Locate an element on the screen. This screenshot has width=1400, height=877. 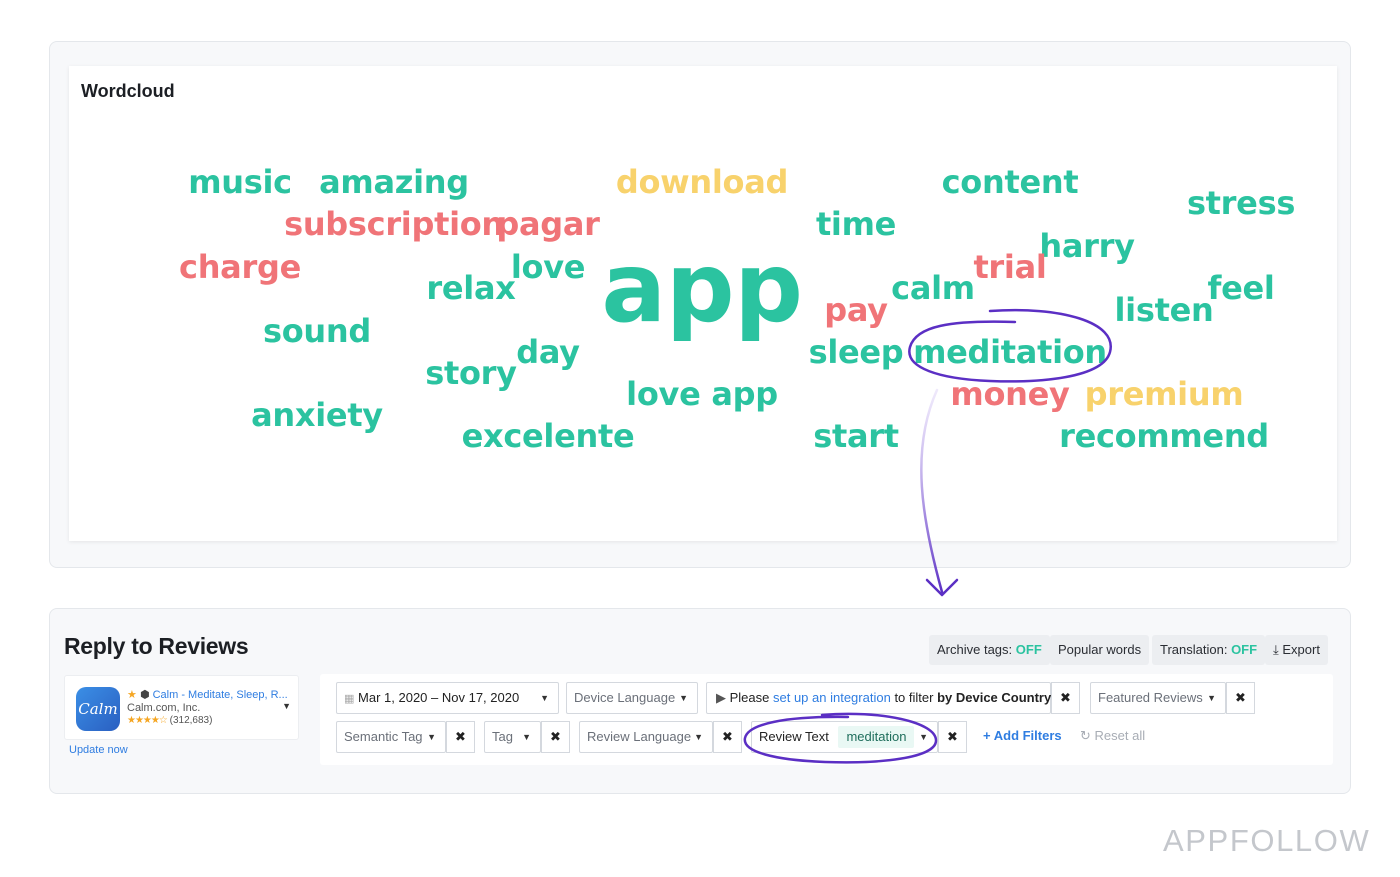
word-subscription: subscription is located at coordinates (394, 224).